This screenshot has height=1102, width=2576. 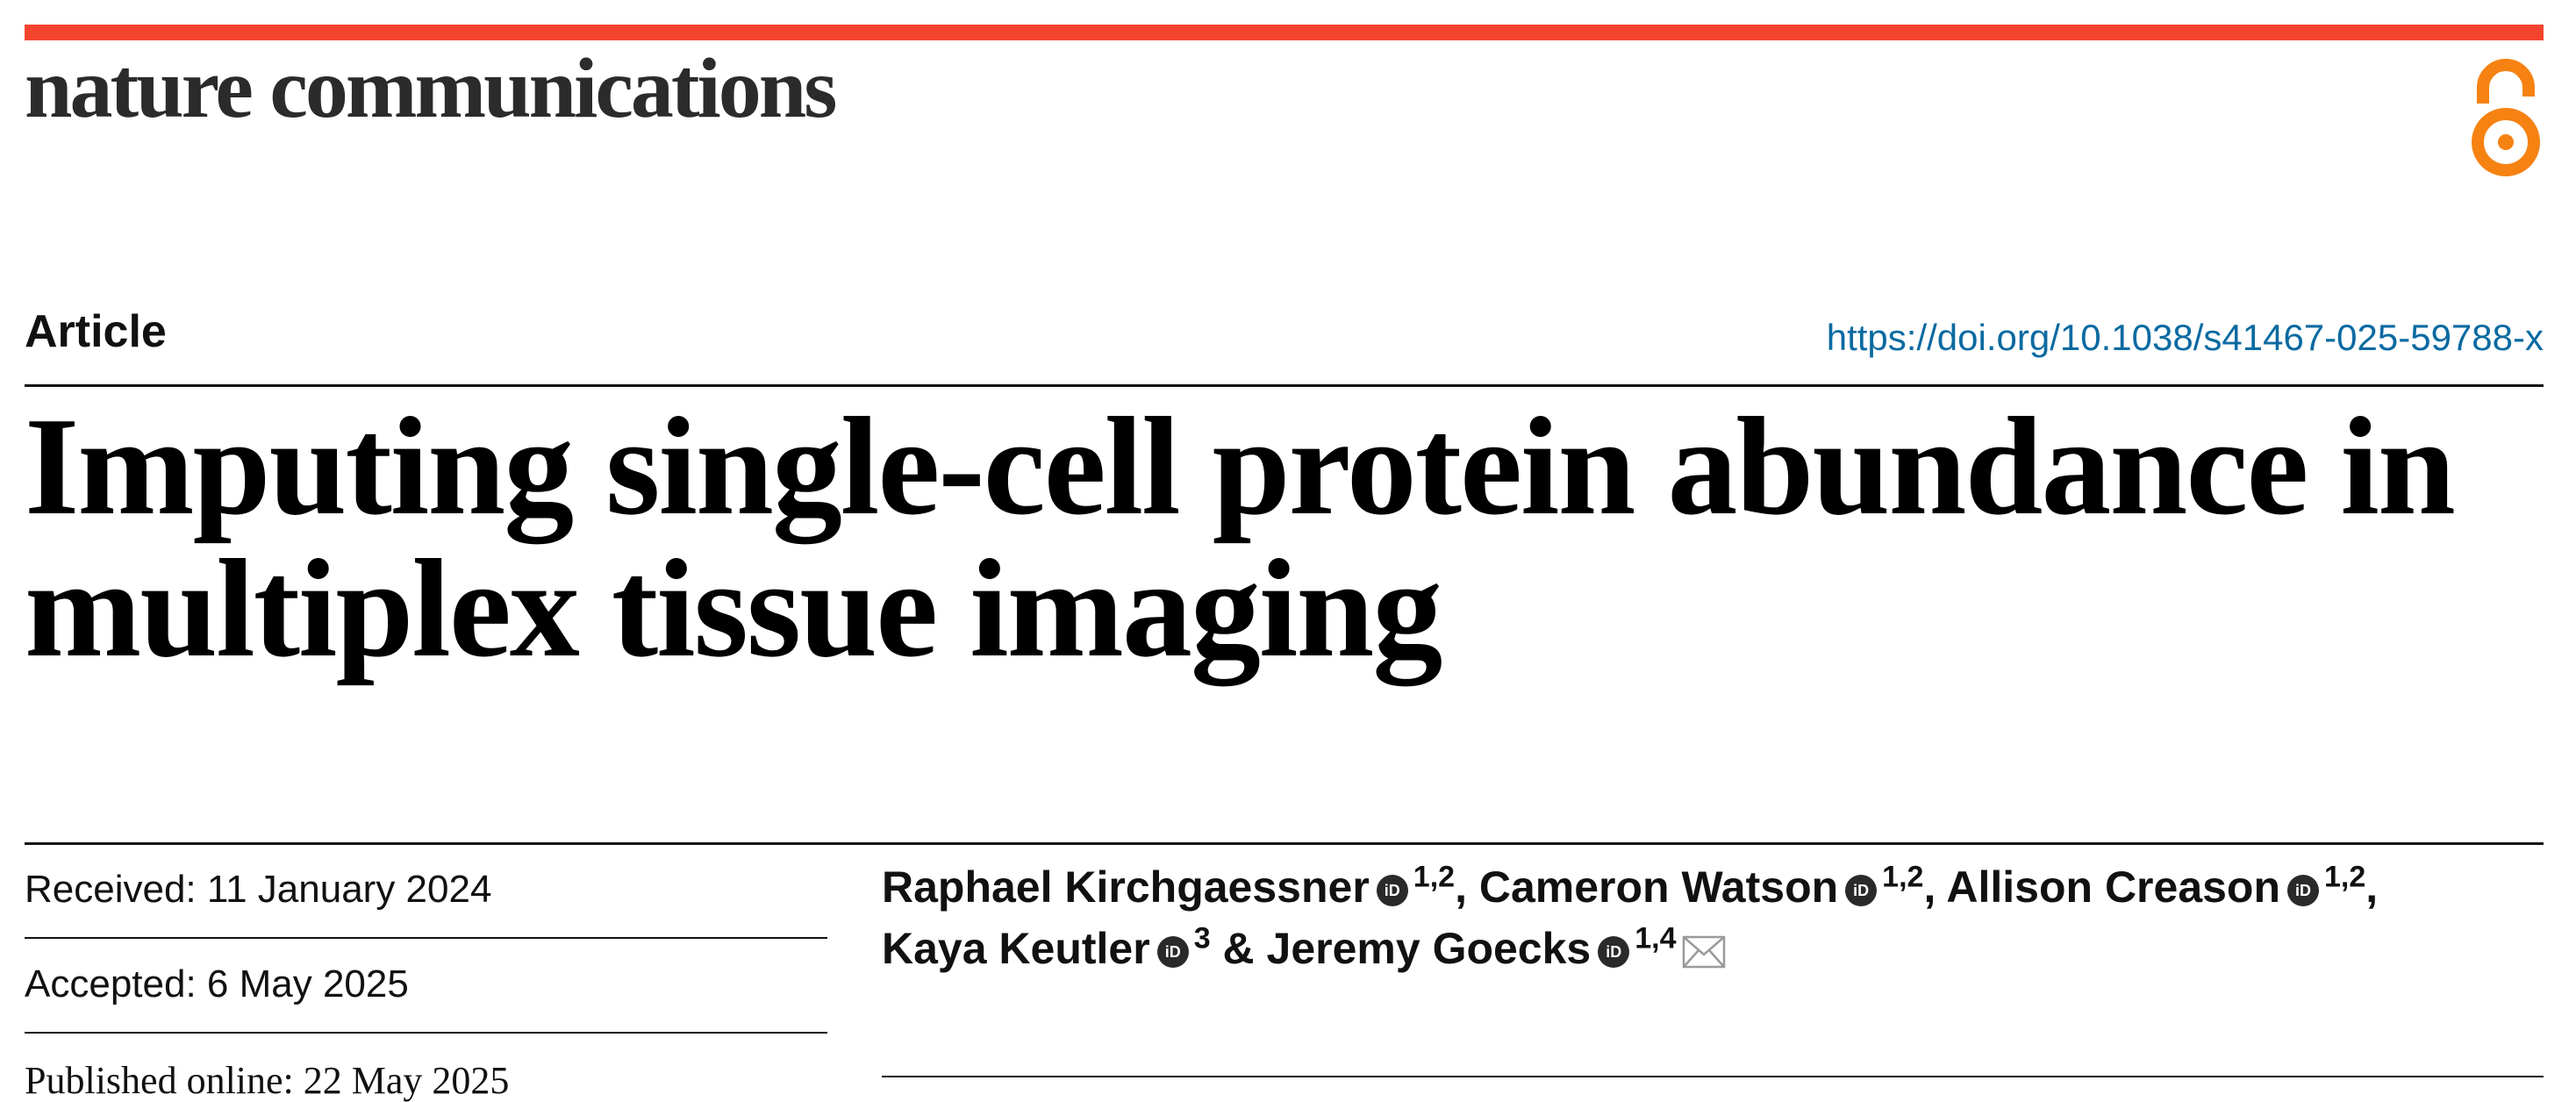 I want to click on author-name: Cameron Watson, so click(x=1658, y=887).